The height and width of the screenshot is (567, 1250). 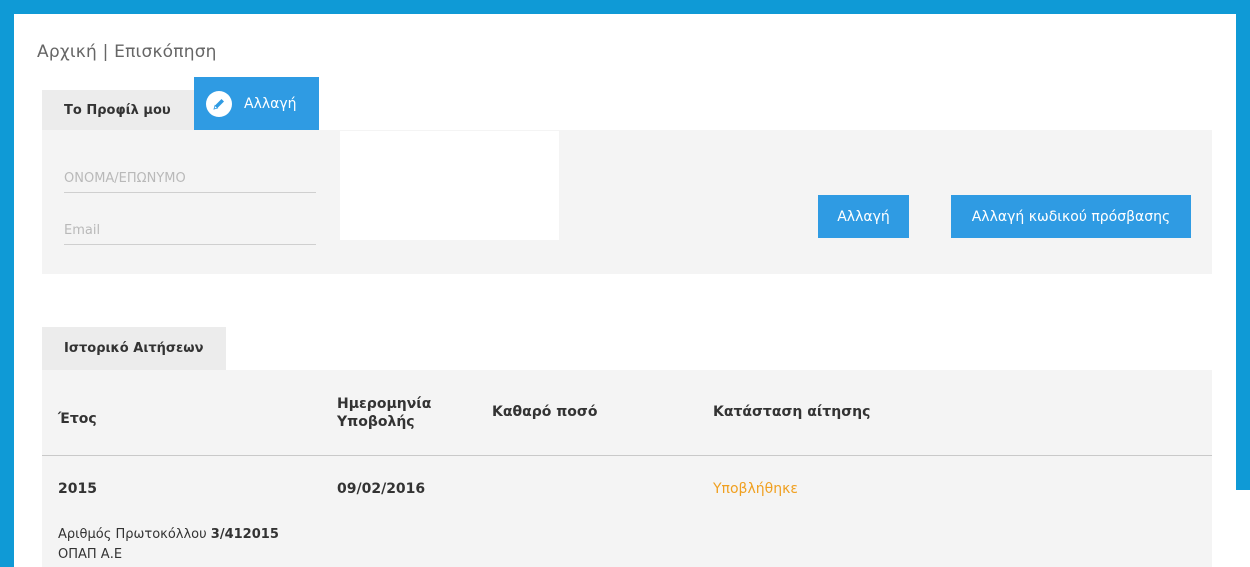 I want to click on tab-application-history: Ιστορικό Αιτήσεων, so click(x=134, y=348).